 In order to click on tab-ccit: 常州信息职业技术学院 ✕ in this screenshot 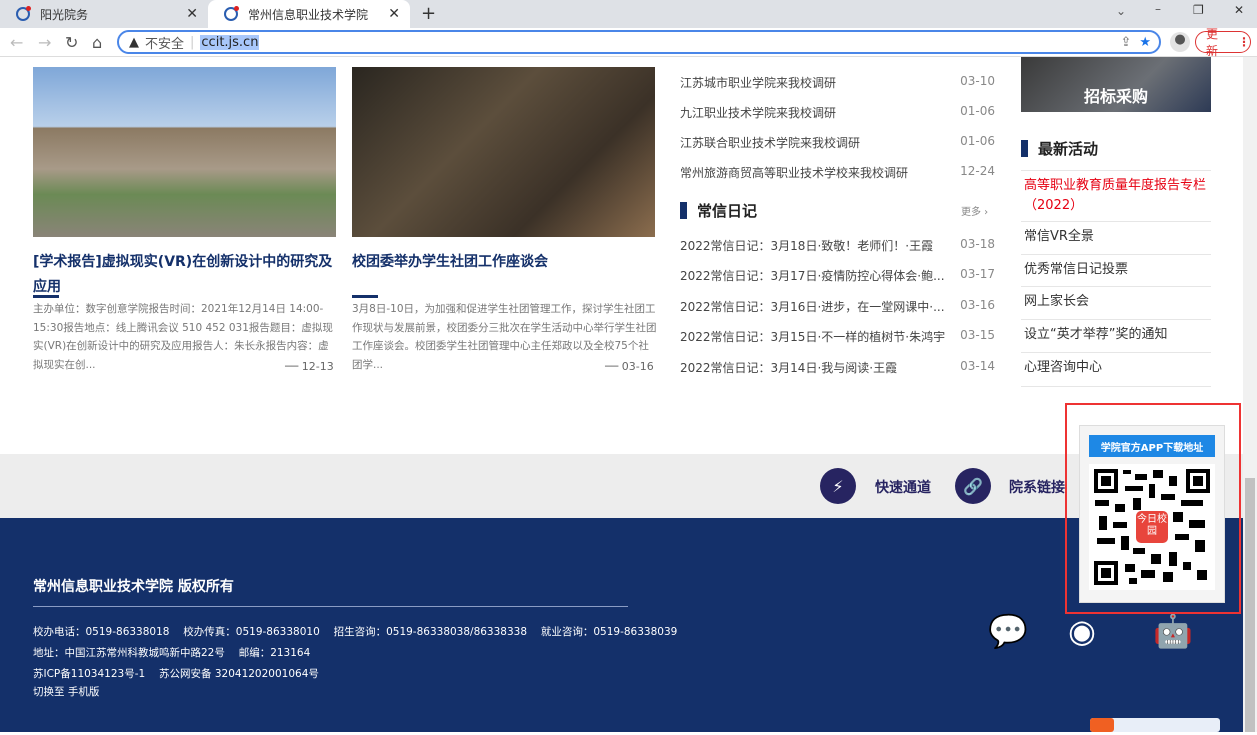, I will do `click(309, 14)`.